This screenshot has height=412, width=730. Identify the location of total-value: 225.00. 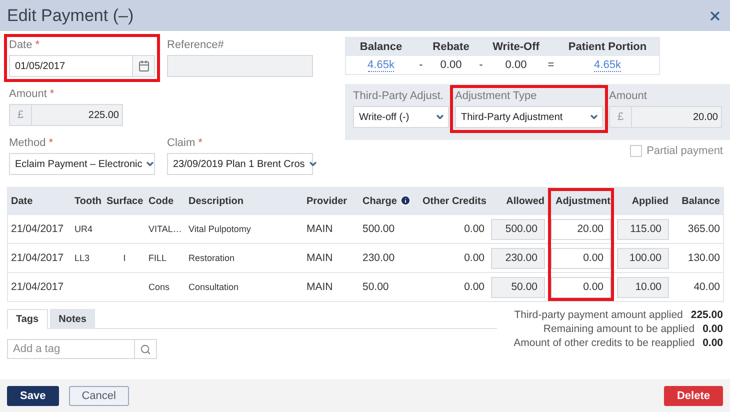
(706, 315).